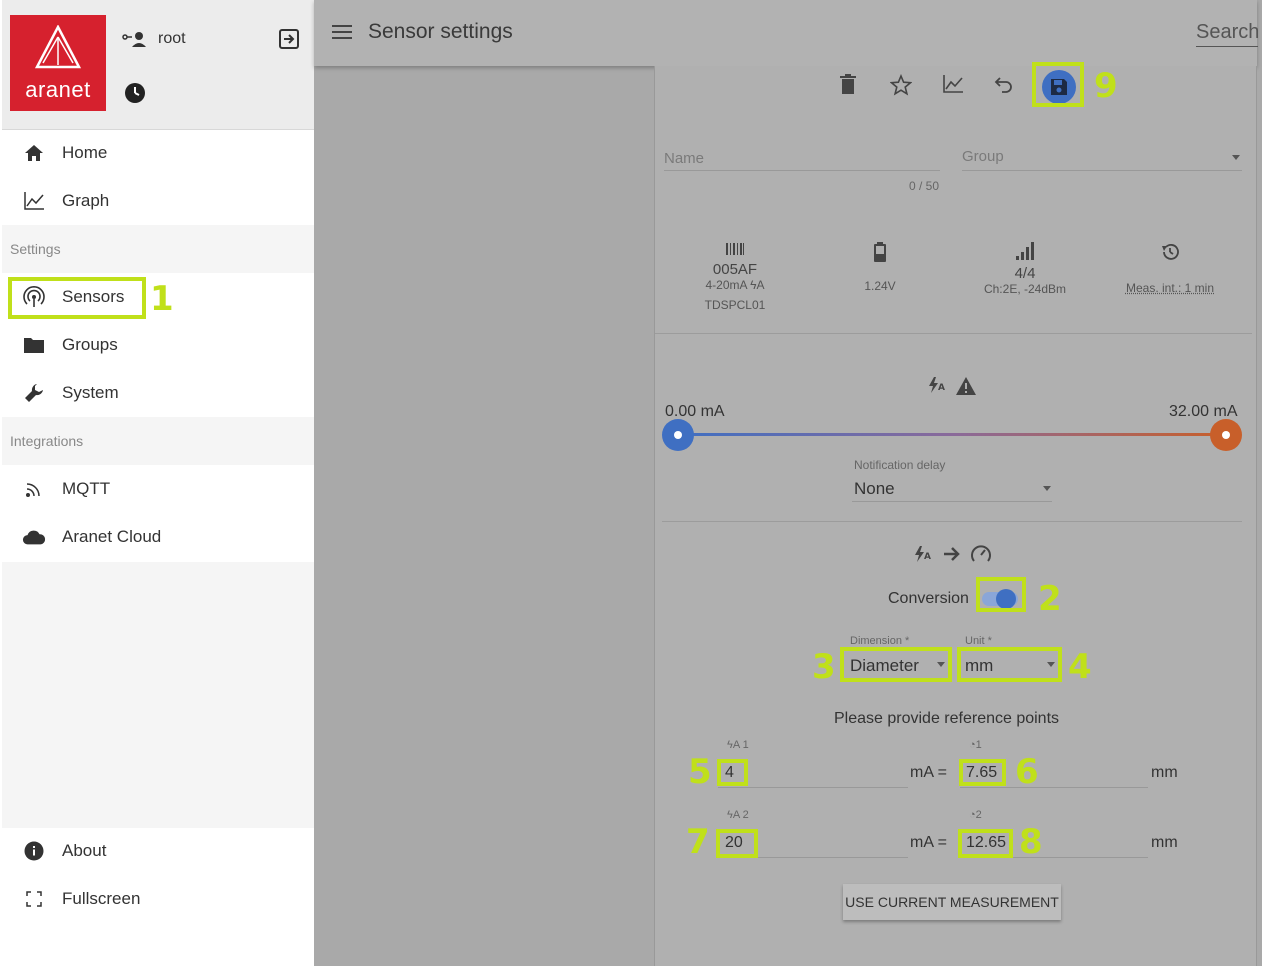 This screenshot has width=1262, height=966. Describe the element at coordinates (158, 695) in the screenshot. I see `sidebar-spacer` at that location.